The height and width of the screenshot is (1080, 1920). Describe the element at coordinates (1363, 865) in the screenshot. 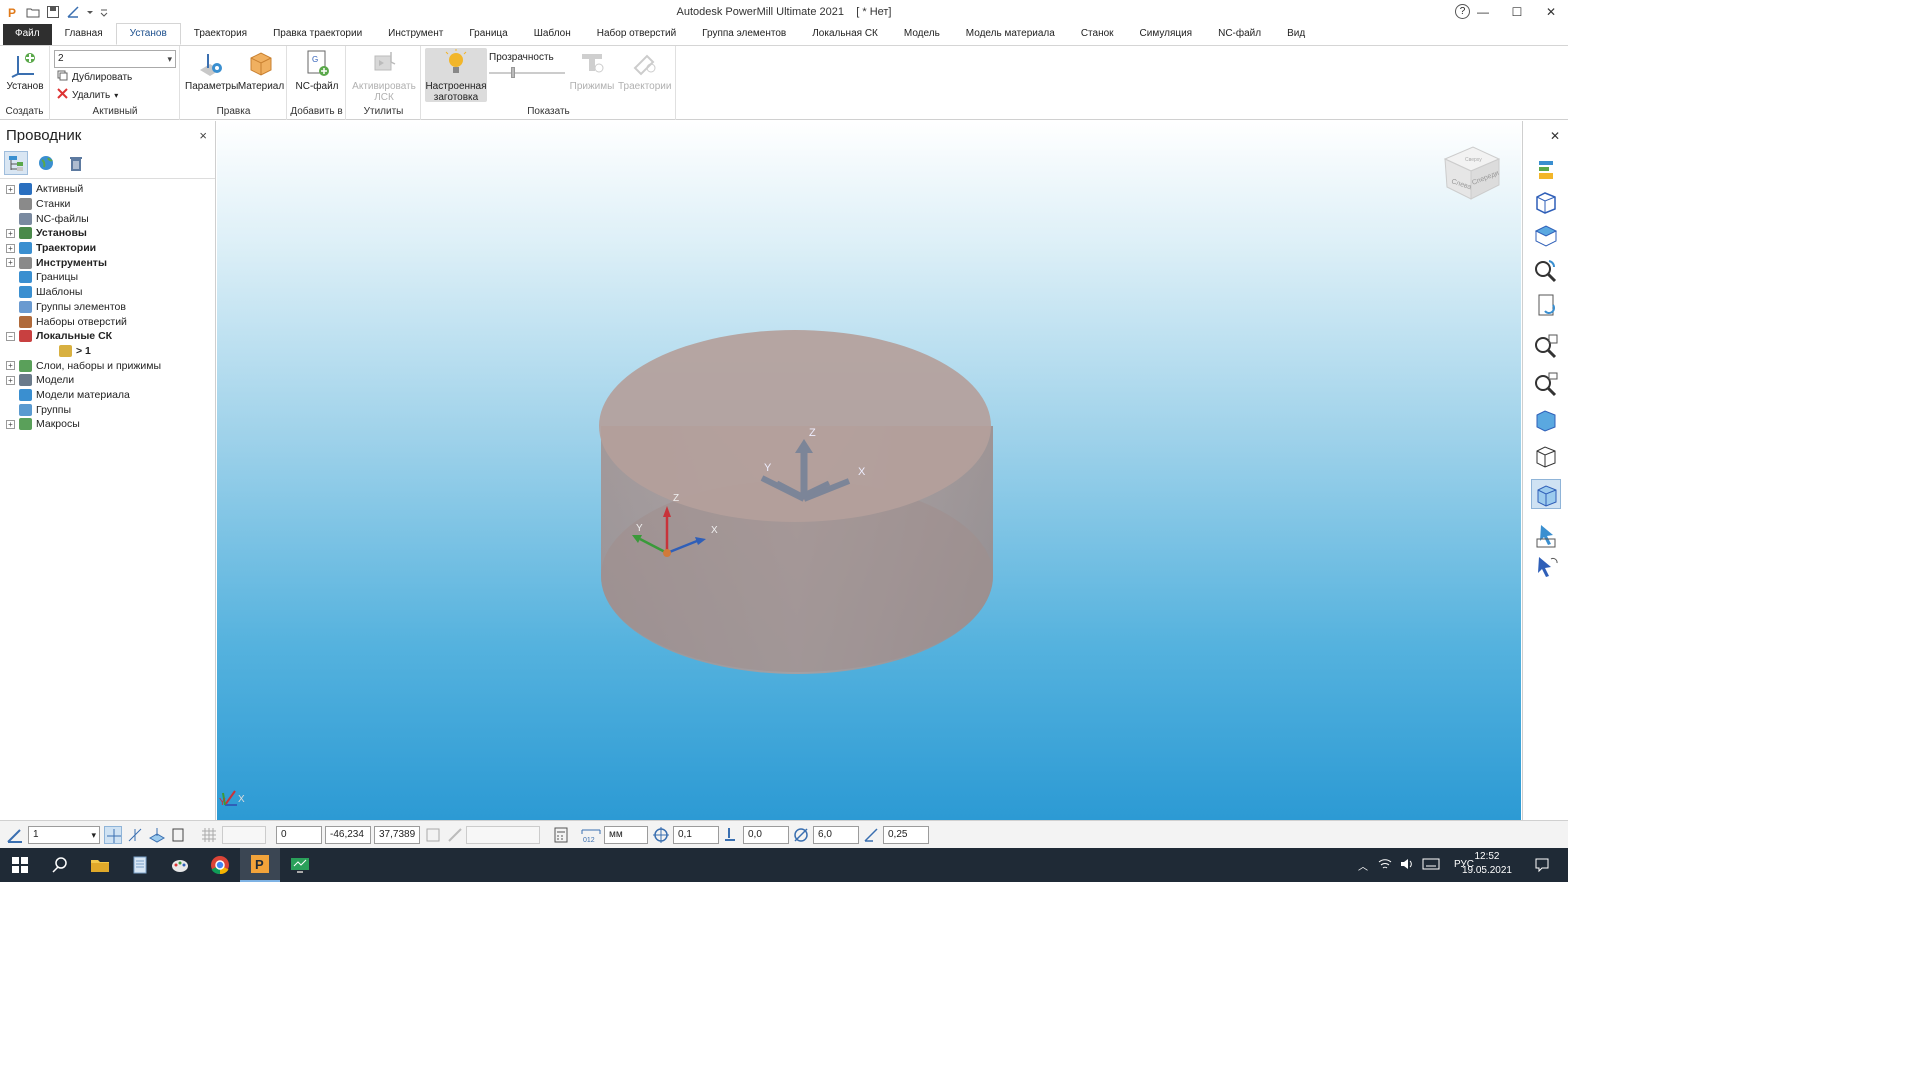

I see `tray-overflow-icon: ︿` at that location.